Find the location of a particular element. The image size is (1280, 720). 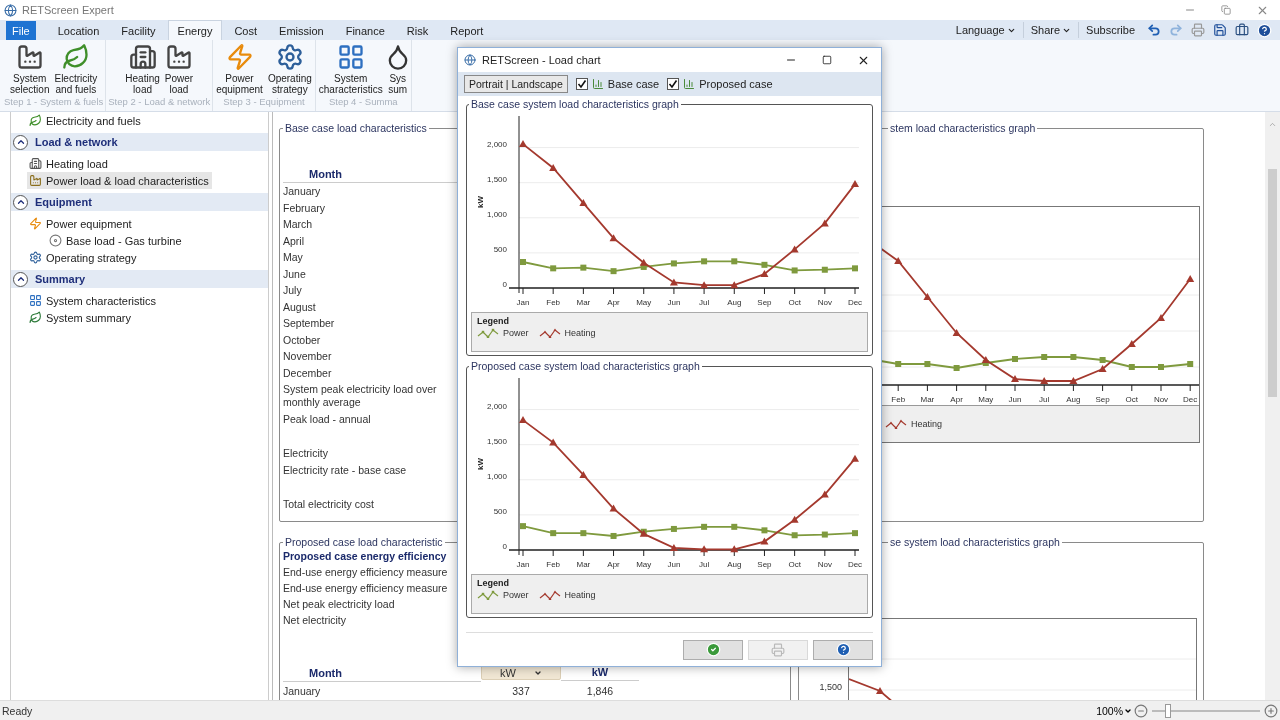

row-label: March is located at coordinates (298, 224).